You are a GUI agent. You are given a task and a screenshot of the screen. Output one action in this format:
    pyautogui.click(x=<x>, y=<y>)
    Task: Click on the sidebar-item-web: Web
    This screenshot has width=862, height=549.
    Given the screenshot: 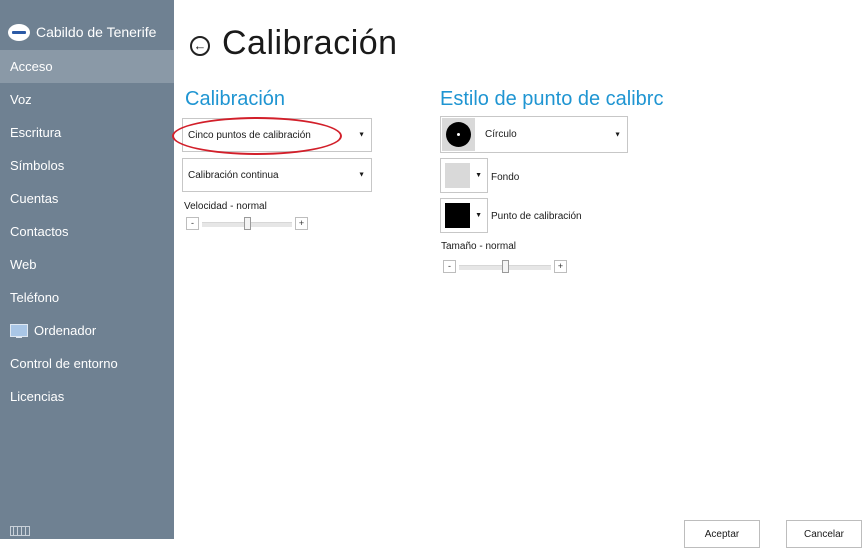 What is the action you would take?
    pyautogui.click(x=87, y=264)
    